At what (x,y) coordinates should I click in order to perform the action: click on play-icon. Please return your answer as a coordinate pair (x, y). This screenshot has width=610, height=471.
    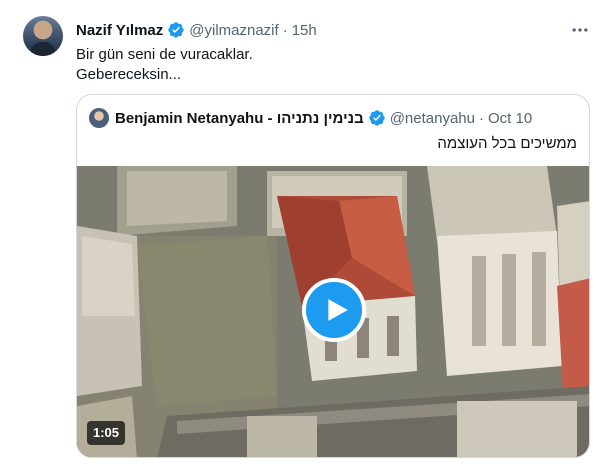
    Looking at the image, I should click on (337, 310).